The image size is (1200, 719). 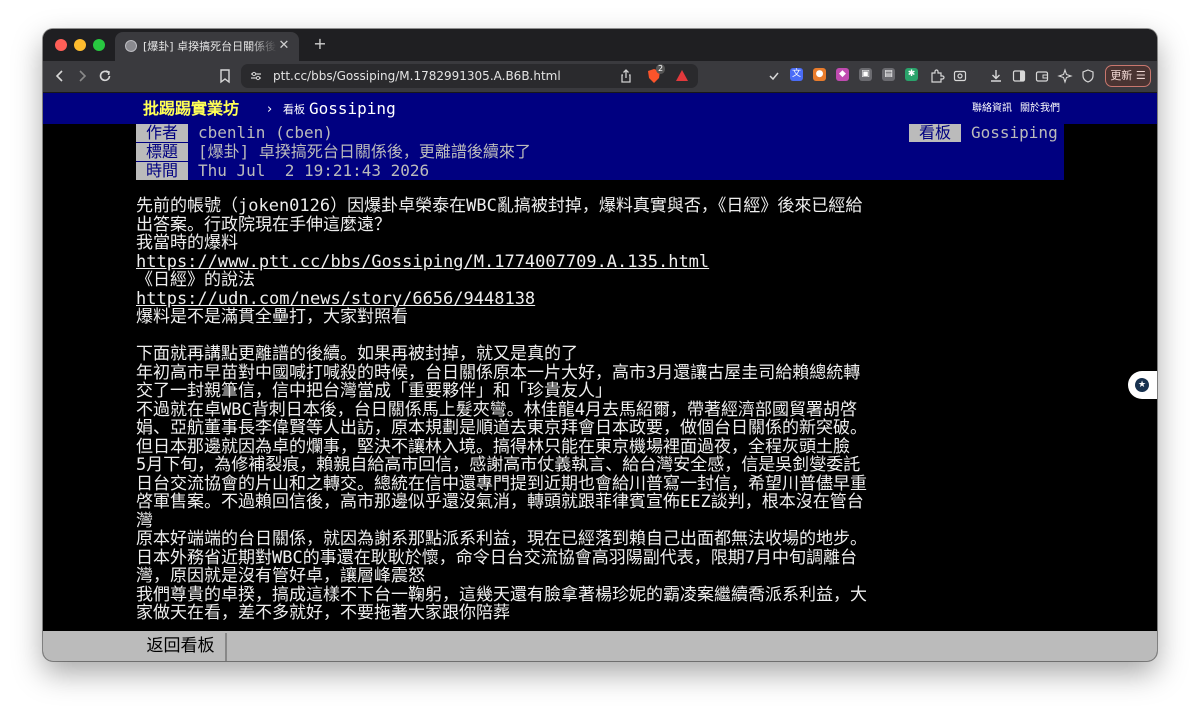 I want to click on update-label: 更新, so click(x=1121, y=75).